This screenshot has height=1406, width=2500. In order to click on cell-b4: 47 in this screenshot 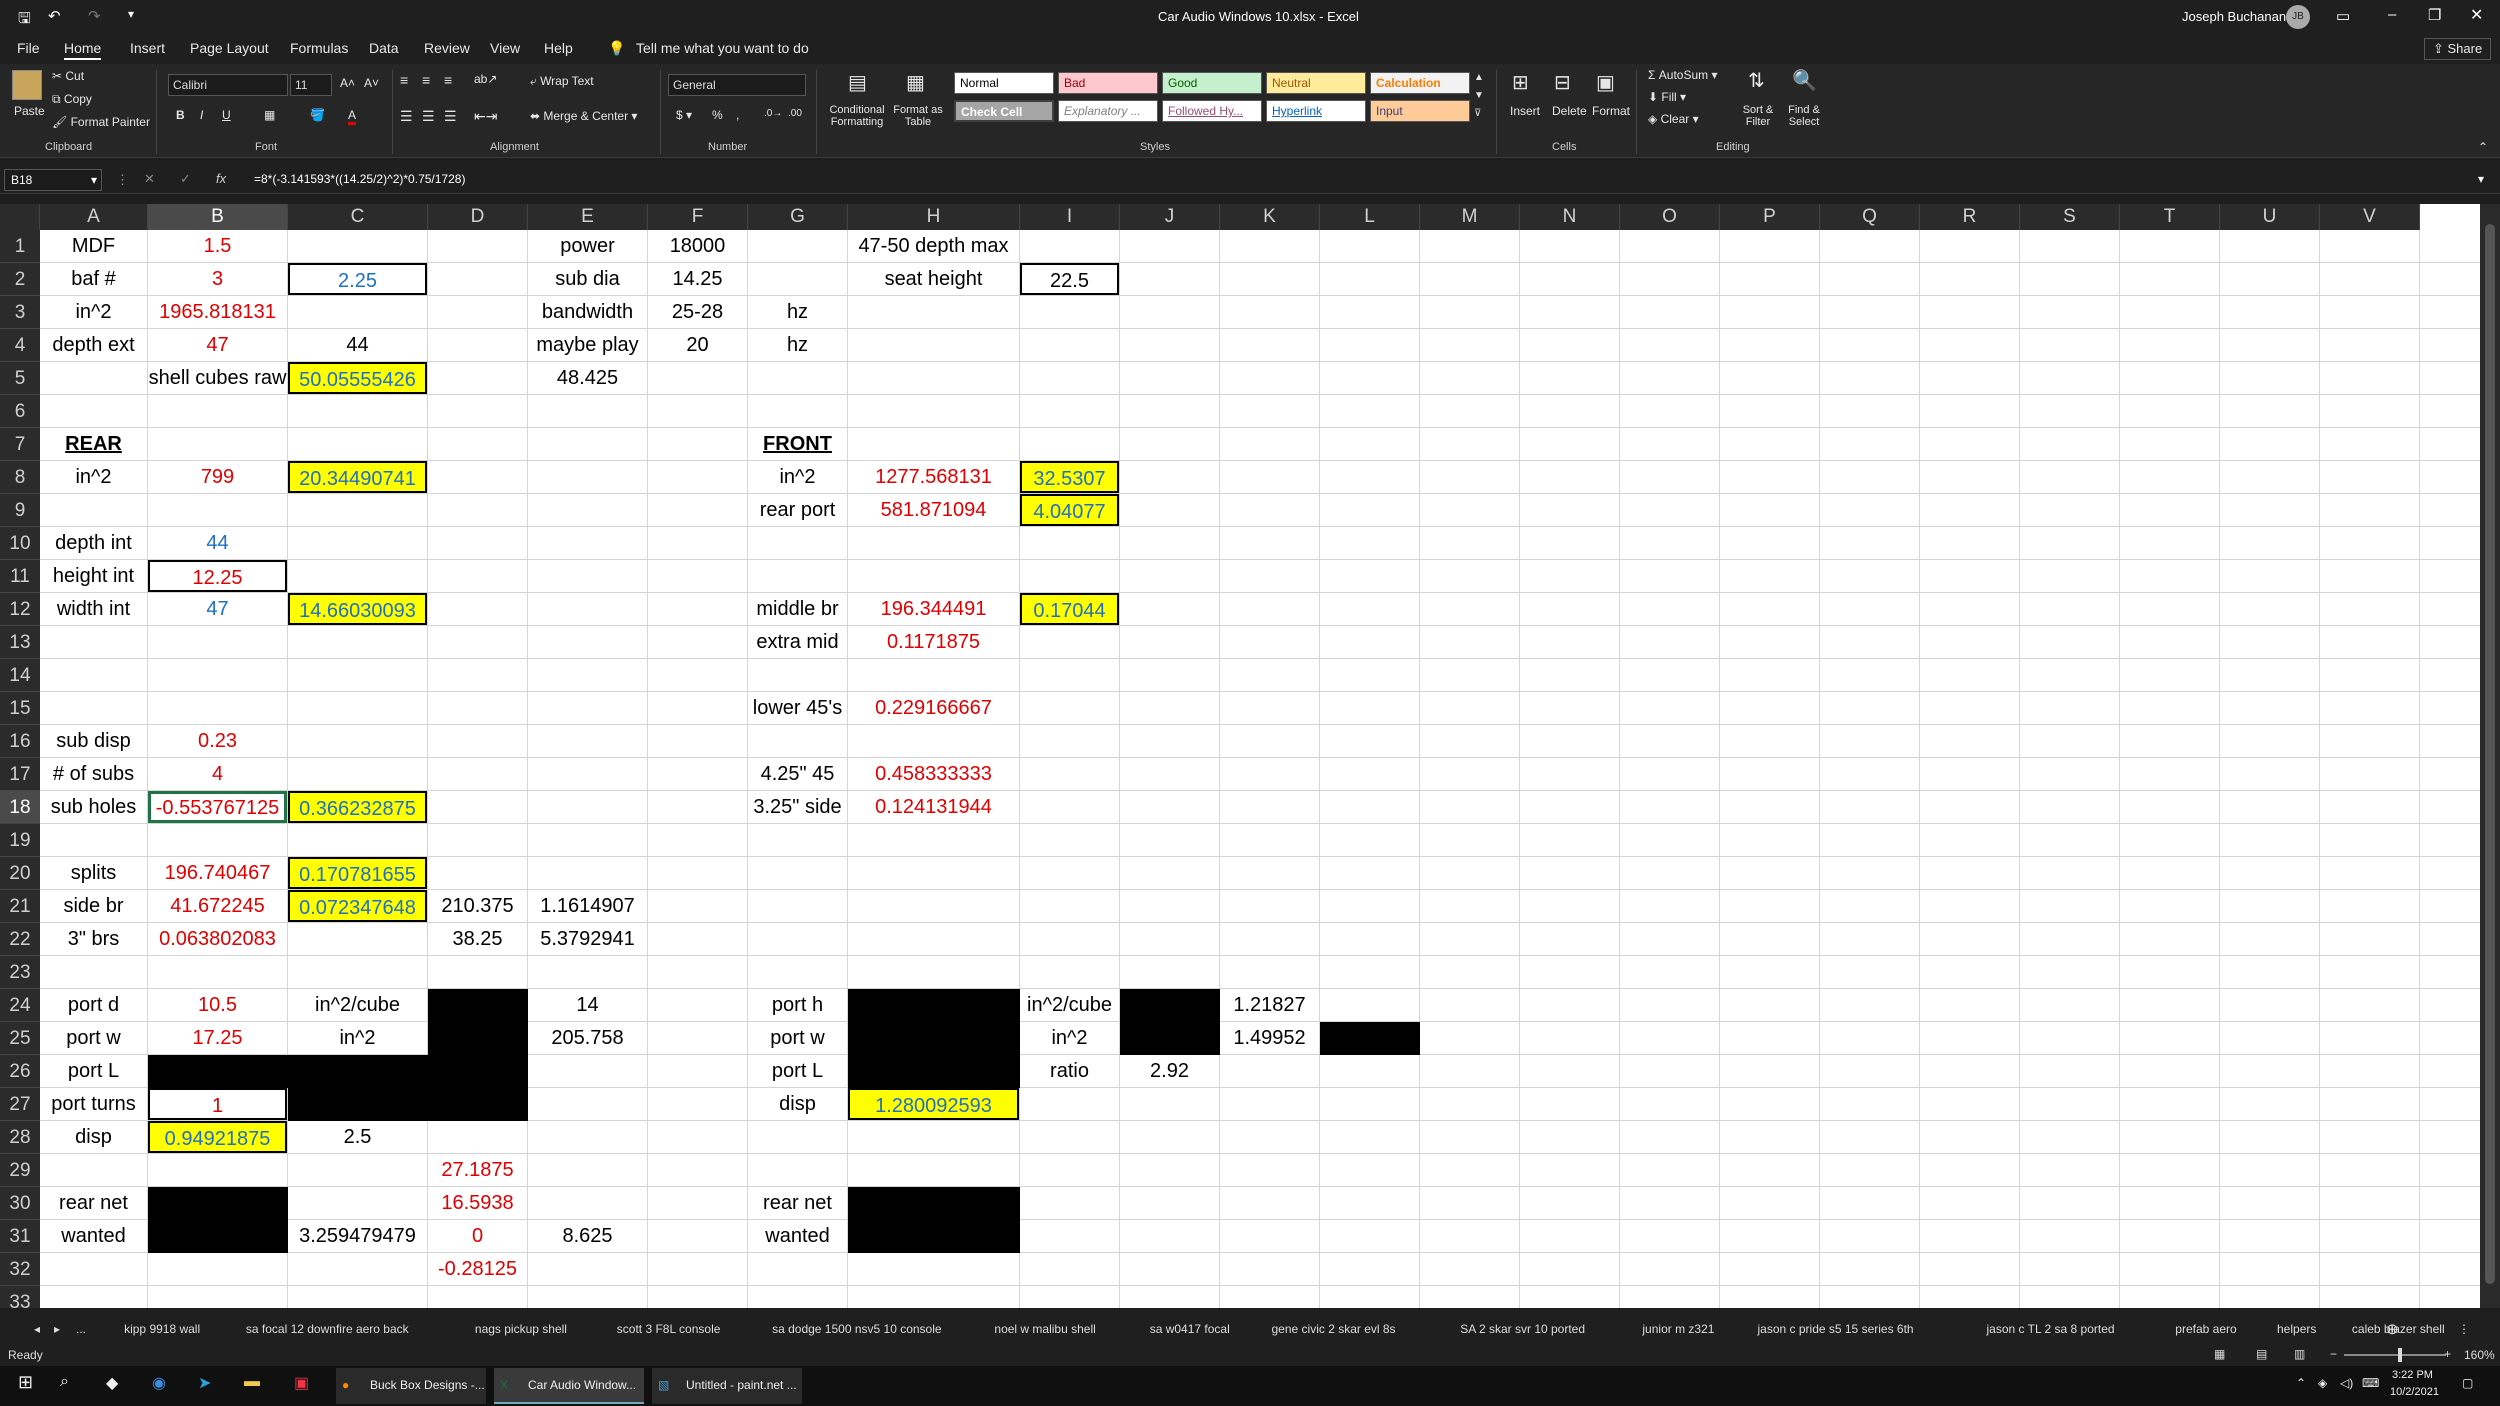, I will do `click(217, 345)`.